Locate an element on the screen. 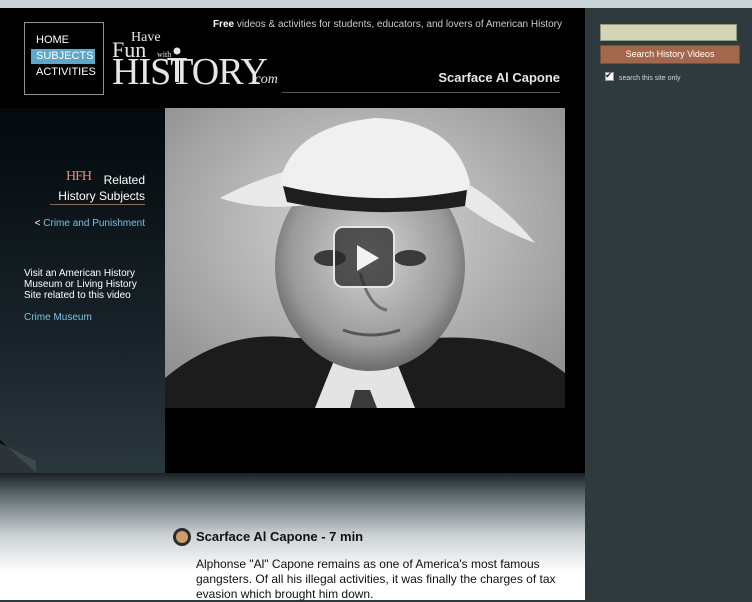  nav-activities: ACTIVITIES is located at coordinates (63, 72).